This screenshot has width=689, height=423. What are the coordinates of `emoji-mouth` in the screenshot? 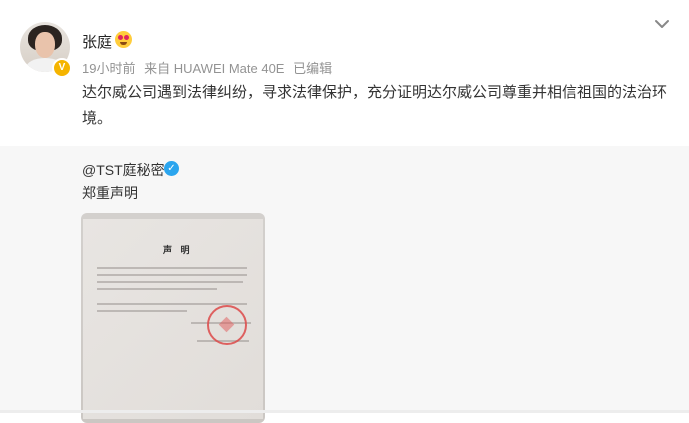 It's located at (123, 43).